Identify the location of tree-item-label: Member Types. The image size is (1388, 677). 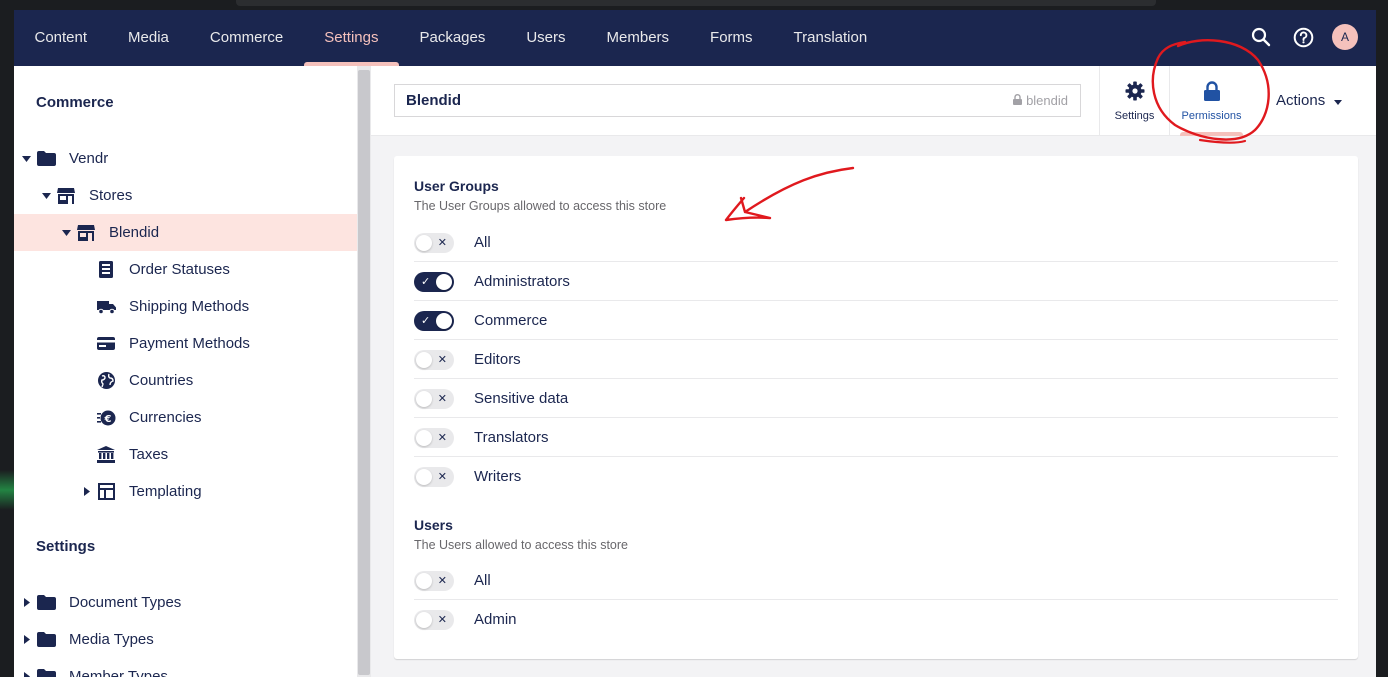
(118, 672).